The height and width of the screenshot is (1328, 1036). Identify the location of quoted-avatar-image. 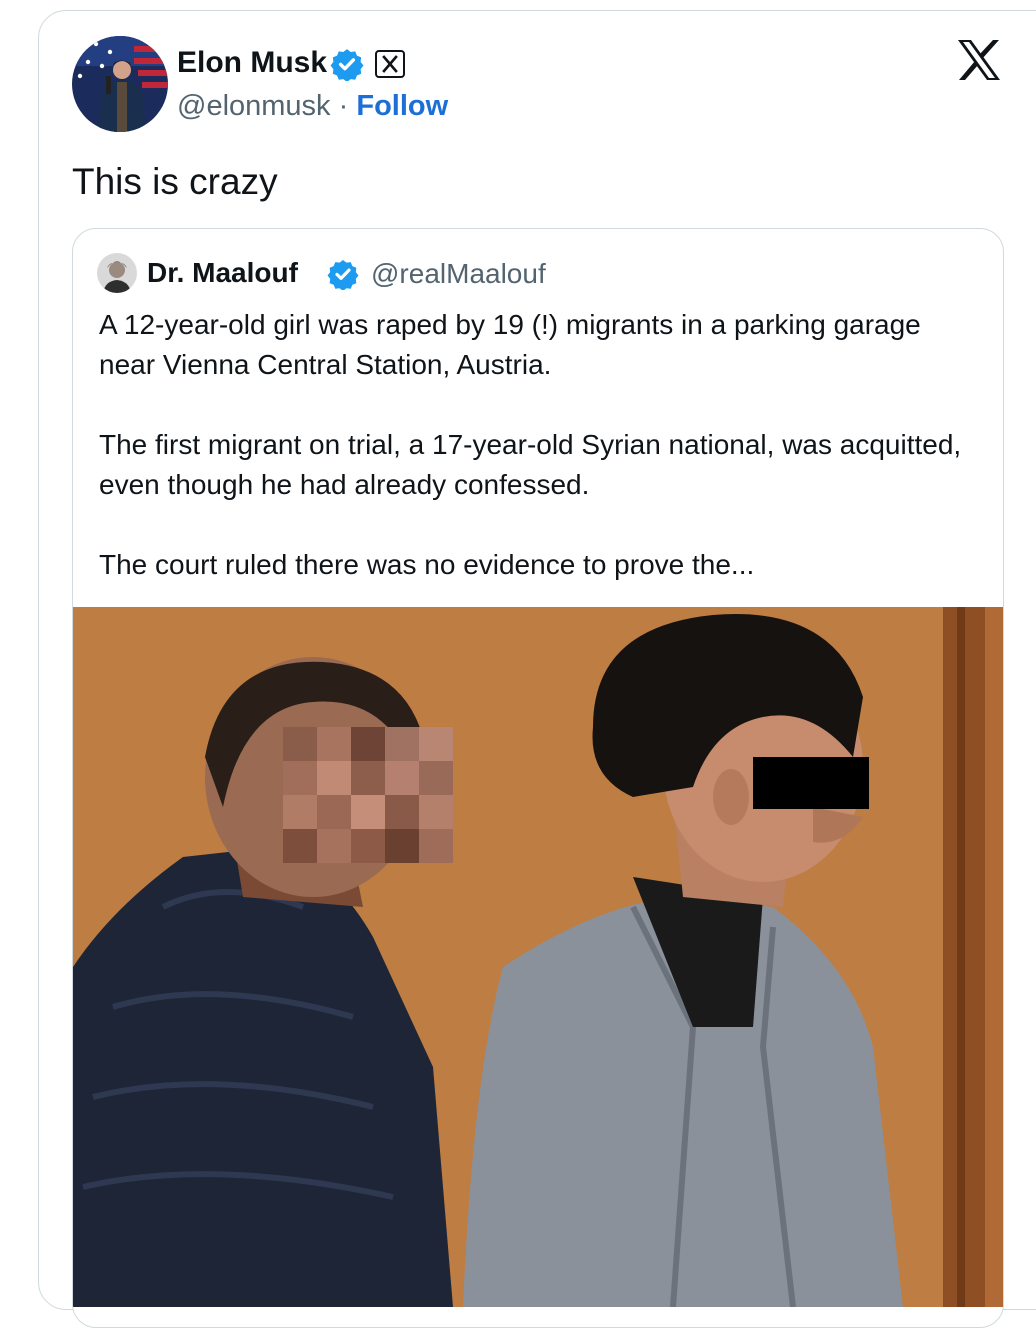
(117, 273).